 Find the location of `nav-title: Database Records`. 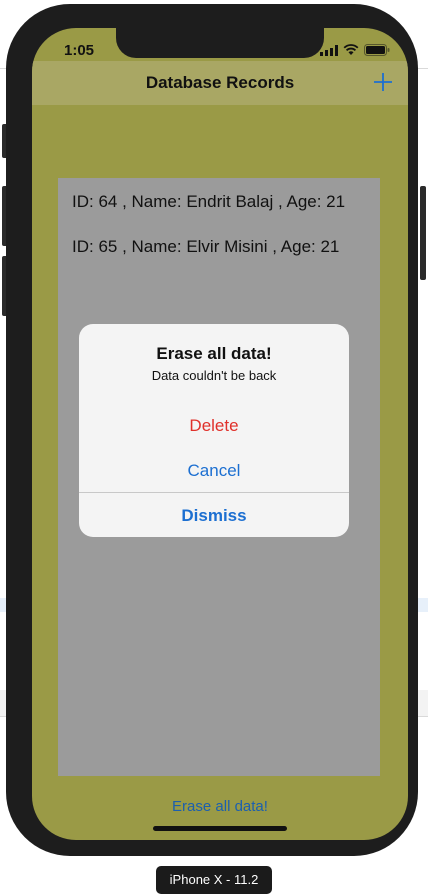

nav-title: Database Records is located at coordinates (220, 82).